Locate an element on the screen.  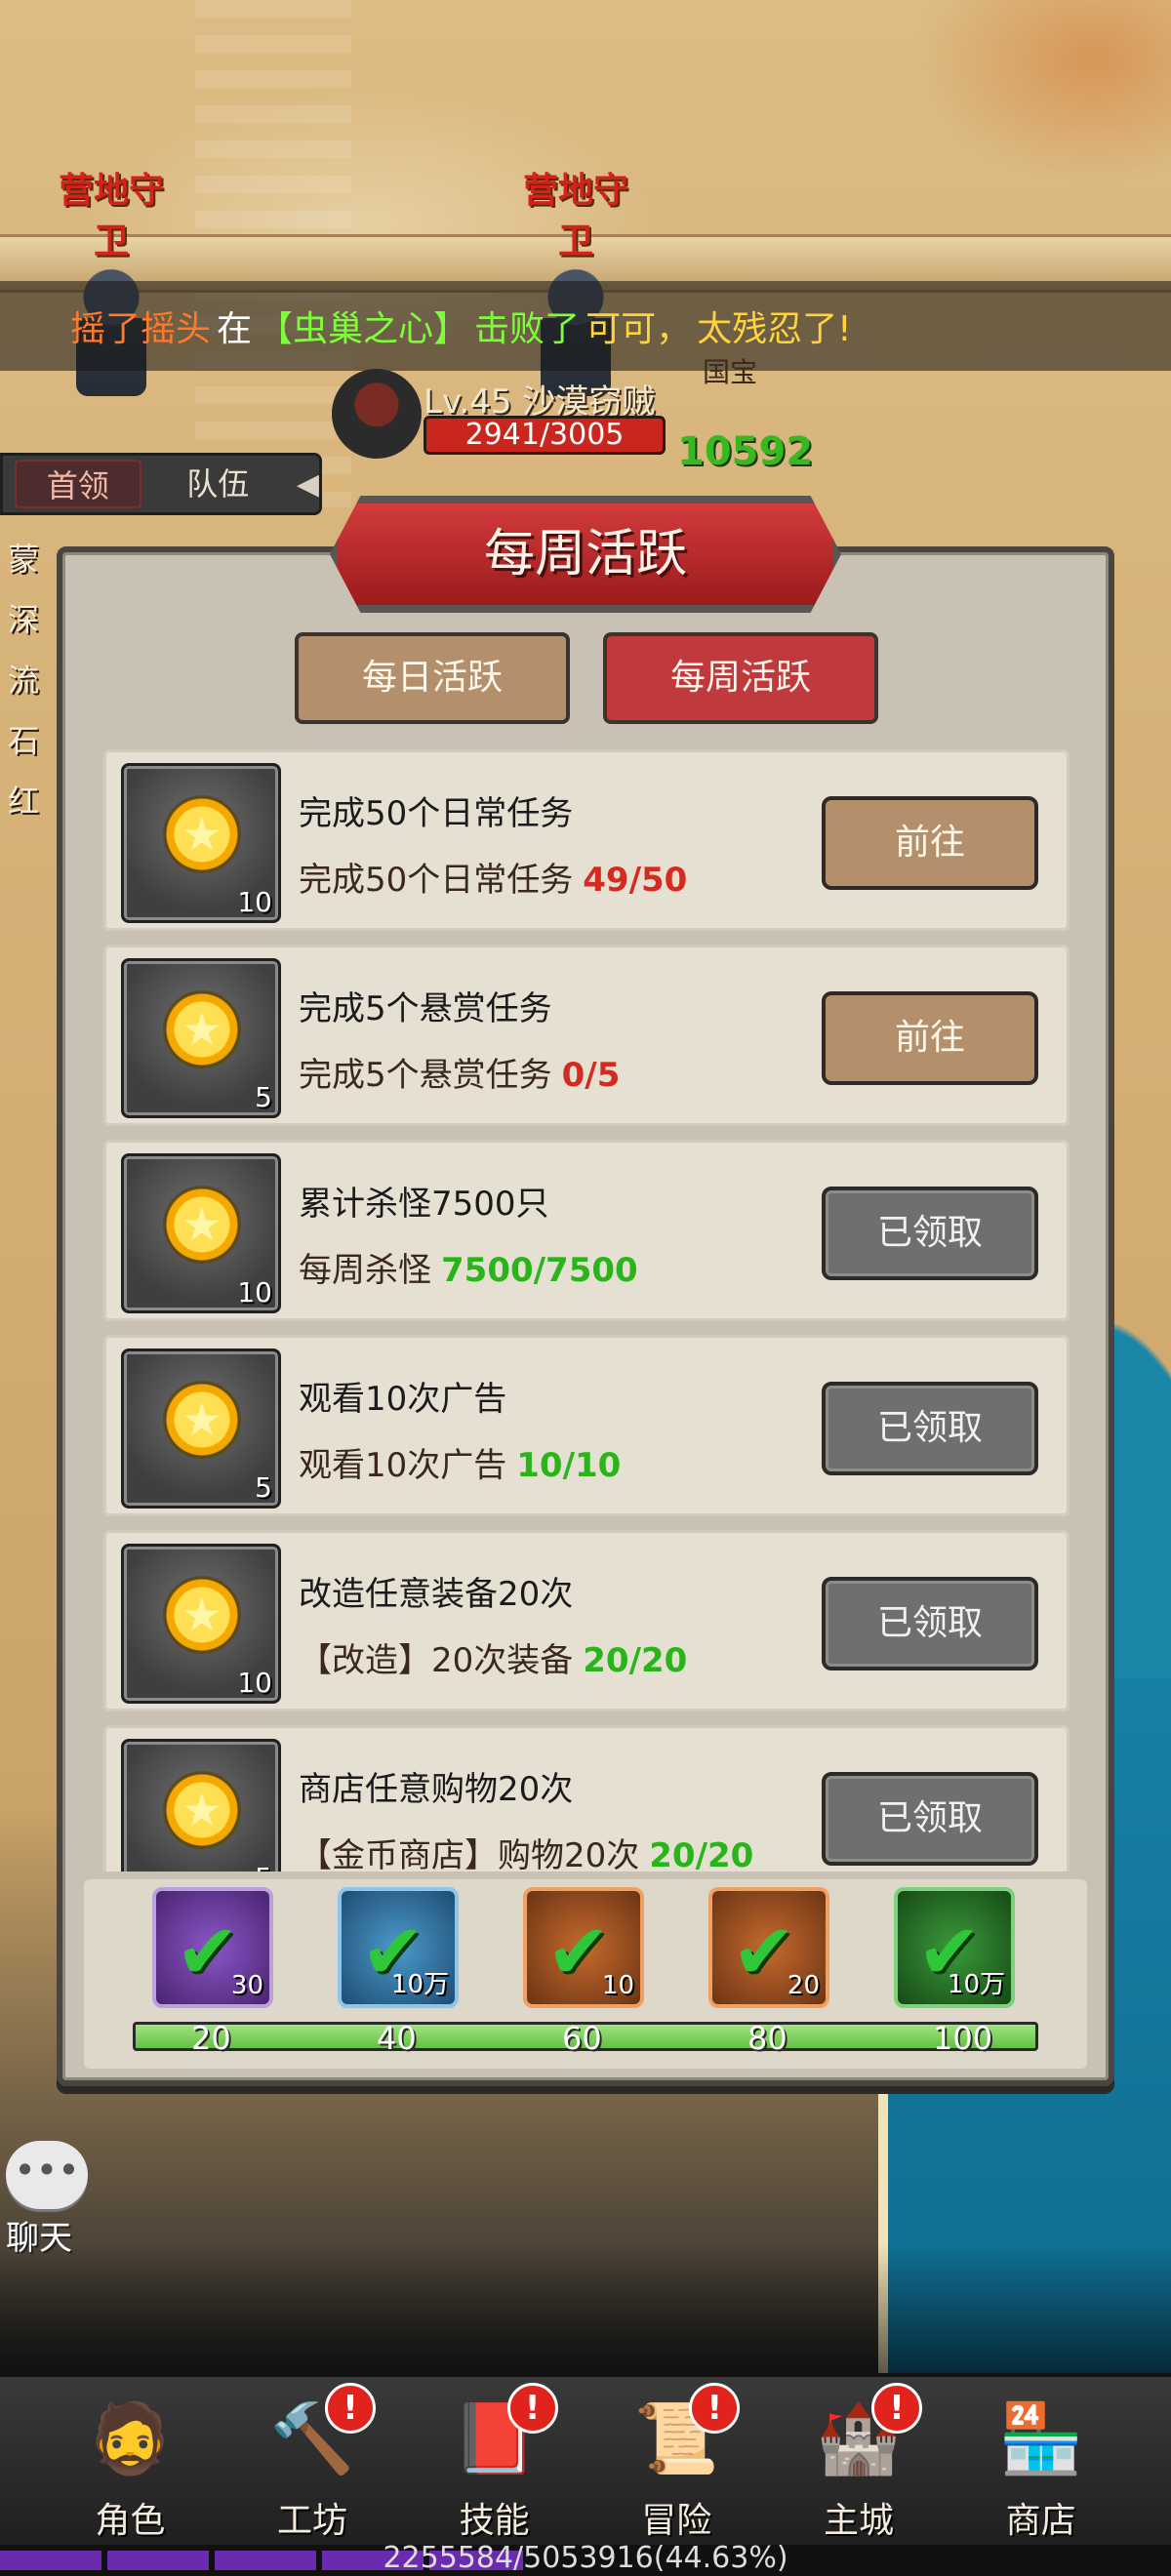
broadcast-word: 在 is located at coordinates (235, 329).